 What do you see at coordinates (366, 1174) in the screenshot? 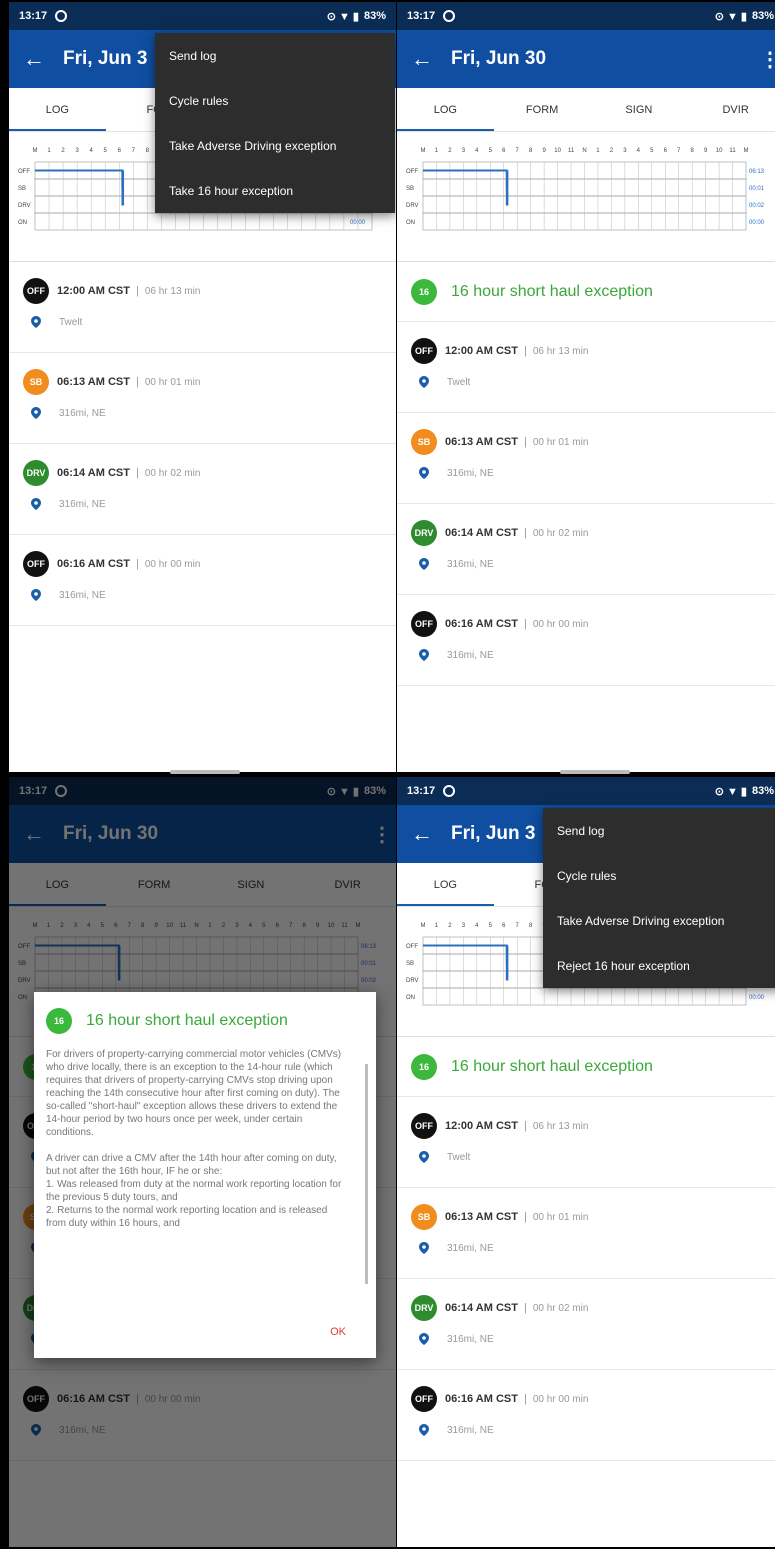
I see `dialog-scrollbar` at bounding box center [366, 1174].